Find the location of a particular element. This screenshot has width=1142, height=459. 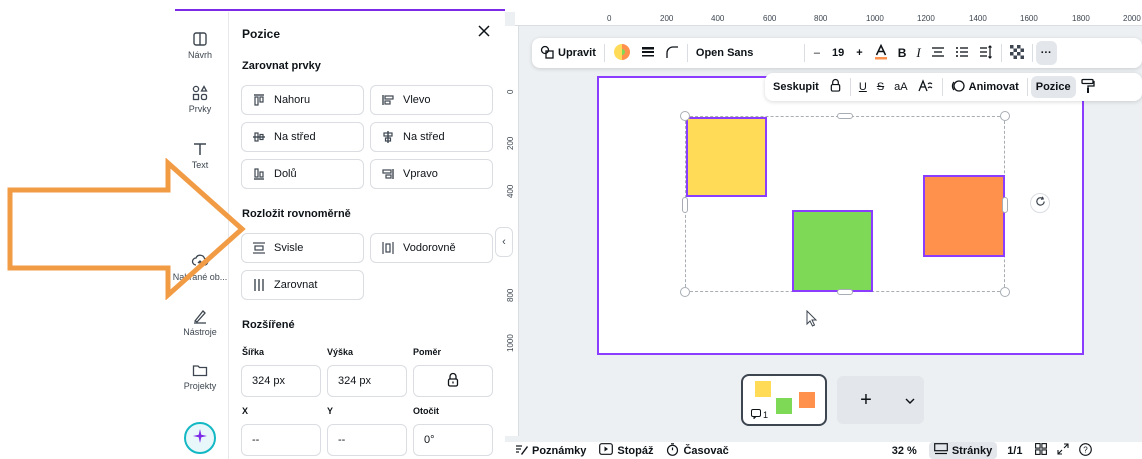

underline-button: U is located at coordinates (863, 87).